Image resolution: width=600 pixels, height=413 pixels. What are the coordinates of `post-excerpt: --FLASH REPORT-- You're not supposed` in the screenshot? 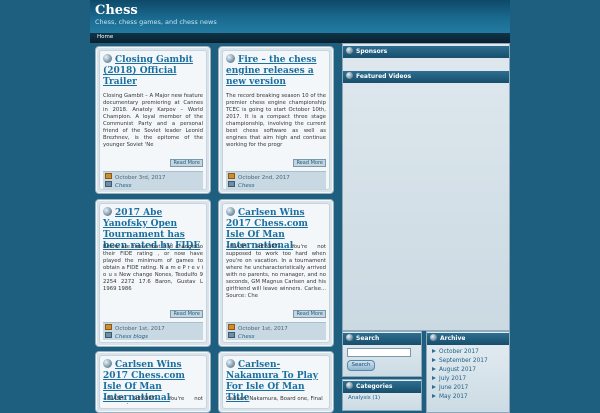 It's located at (153, 400).